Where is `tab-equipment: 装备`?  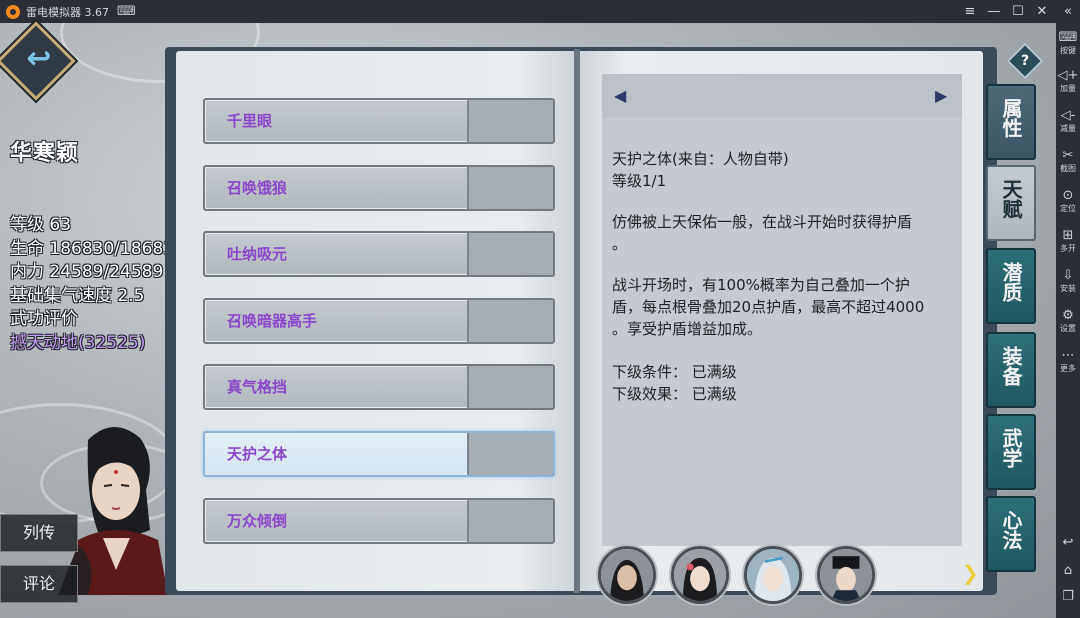
tab-equipment: 装备 is located at coordinates (1011, 370).